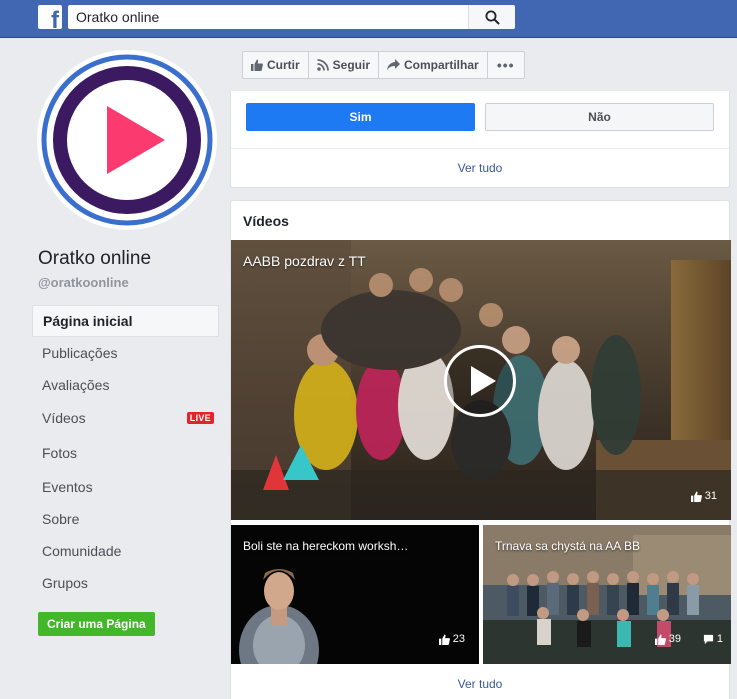  What do you see at coordinates (351, 65) in the screenshot?
I see `follow-label: Seguir` at bounding box center [351, 65].